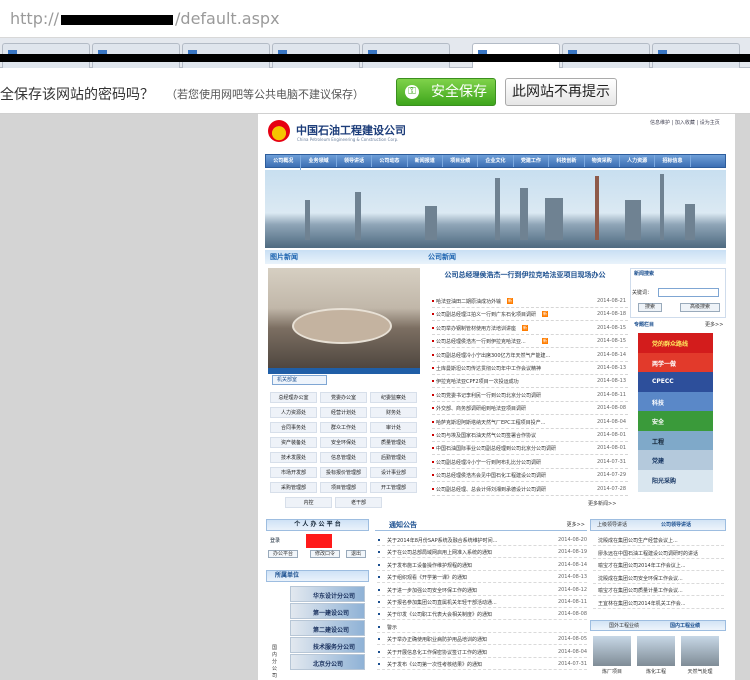 The image size is (750, 680). I want to click on tab-company-speech: 公司领导讲话, so click(676, 524).